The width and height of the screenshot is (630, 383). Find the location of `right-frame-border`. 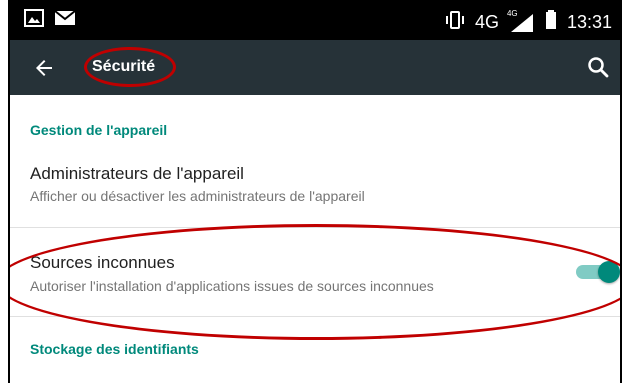

right-frame-border is located at coordinates (625, 191).